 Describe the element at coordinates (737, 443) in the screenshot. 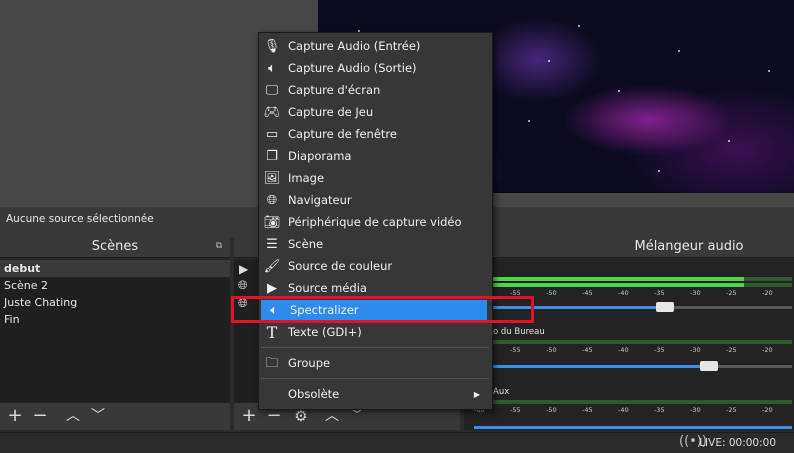

I see `live-timer: LIVE: 00:00:00` at that location.